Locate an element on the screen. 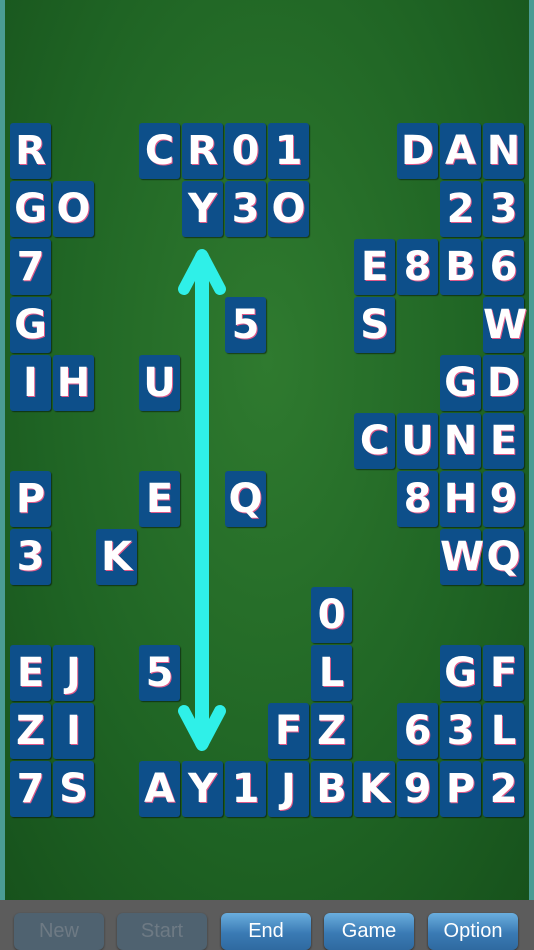 Image resolution: width=534 pixels, height=950 pixels. start-button: Start is located at coordinates (162, 931).